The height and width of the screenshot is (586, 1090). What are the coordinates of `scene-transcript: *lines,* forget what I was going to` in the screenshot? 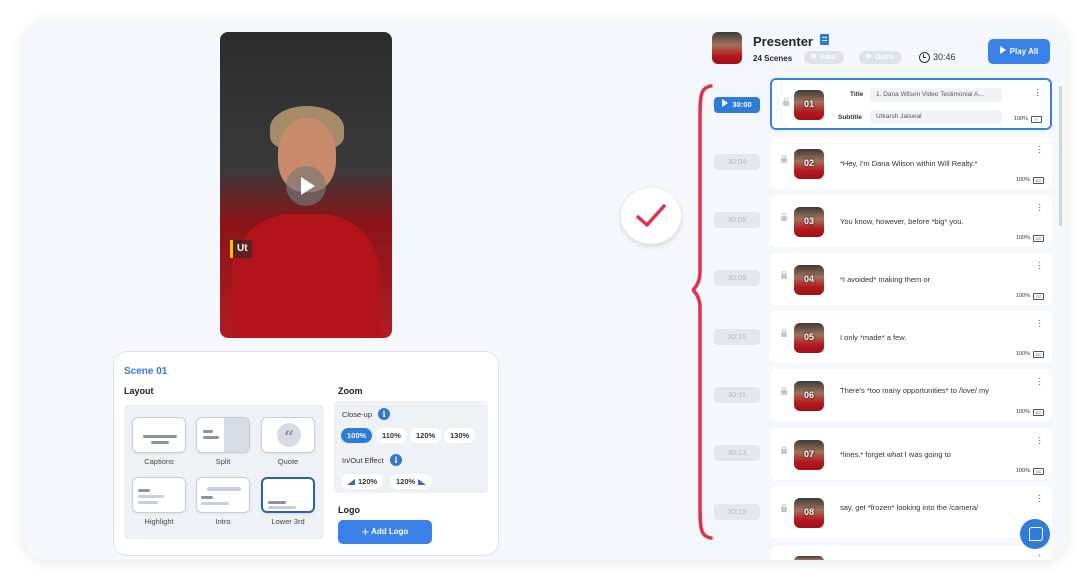 It's located at (930, 454).